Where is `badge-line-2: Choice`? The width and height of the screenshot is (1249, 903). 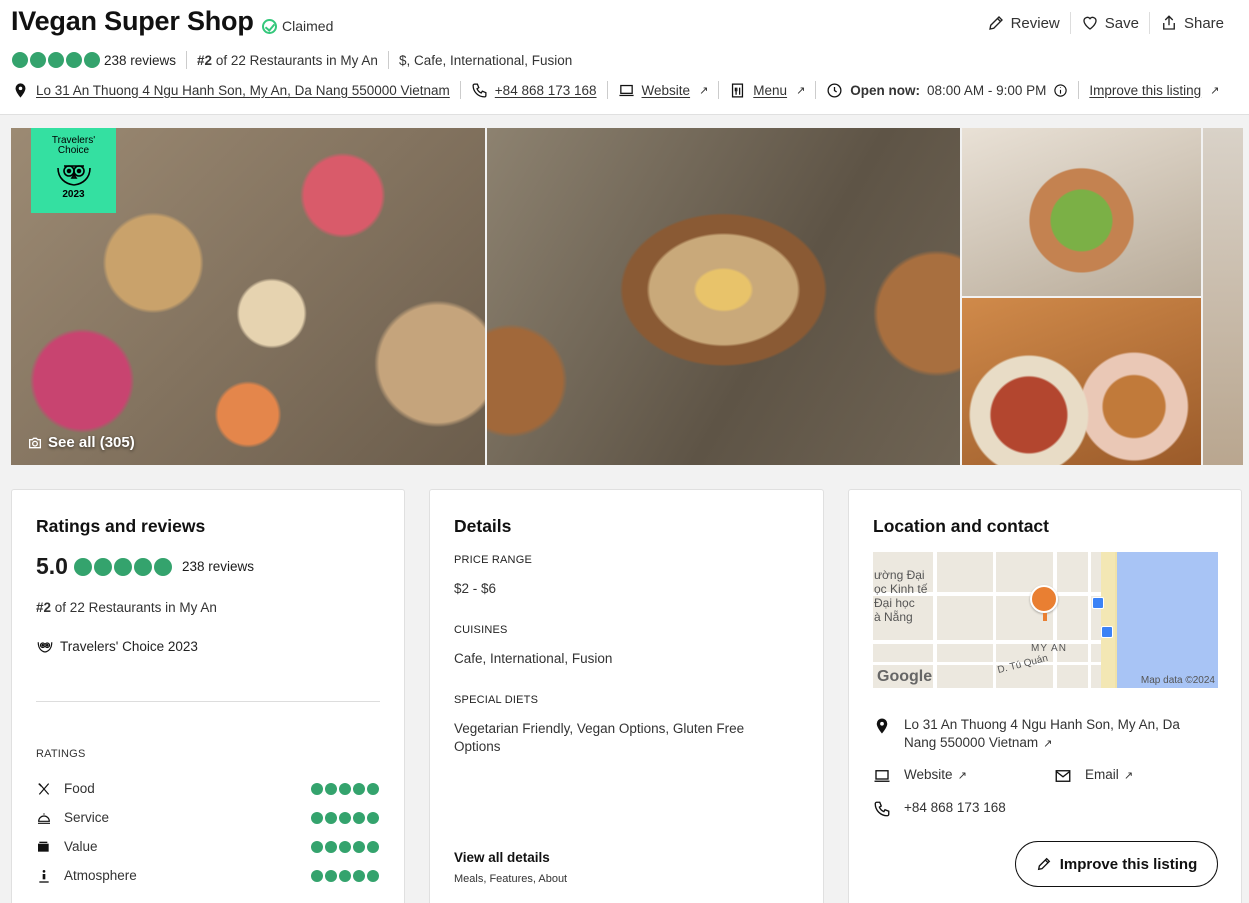 badge-line-2: Choice is located at coordinates (73, 150).